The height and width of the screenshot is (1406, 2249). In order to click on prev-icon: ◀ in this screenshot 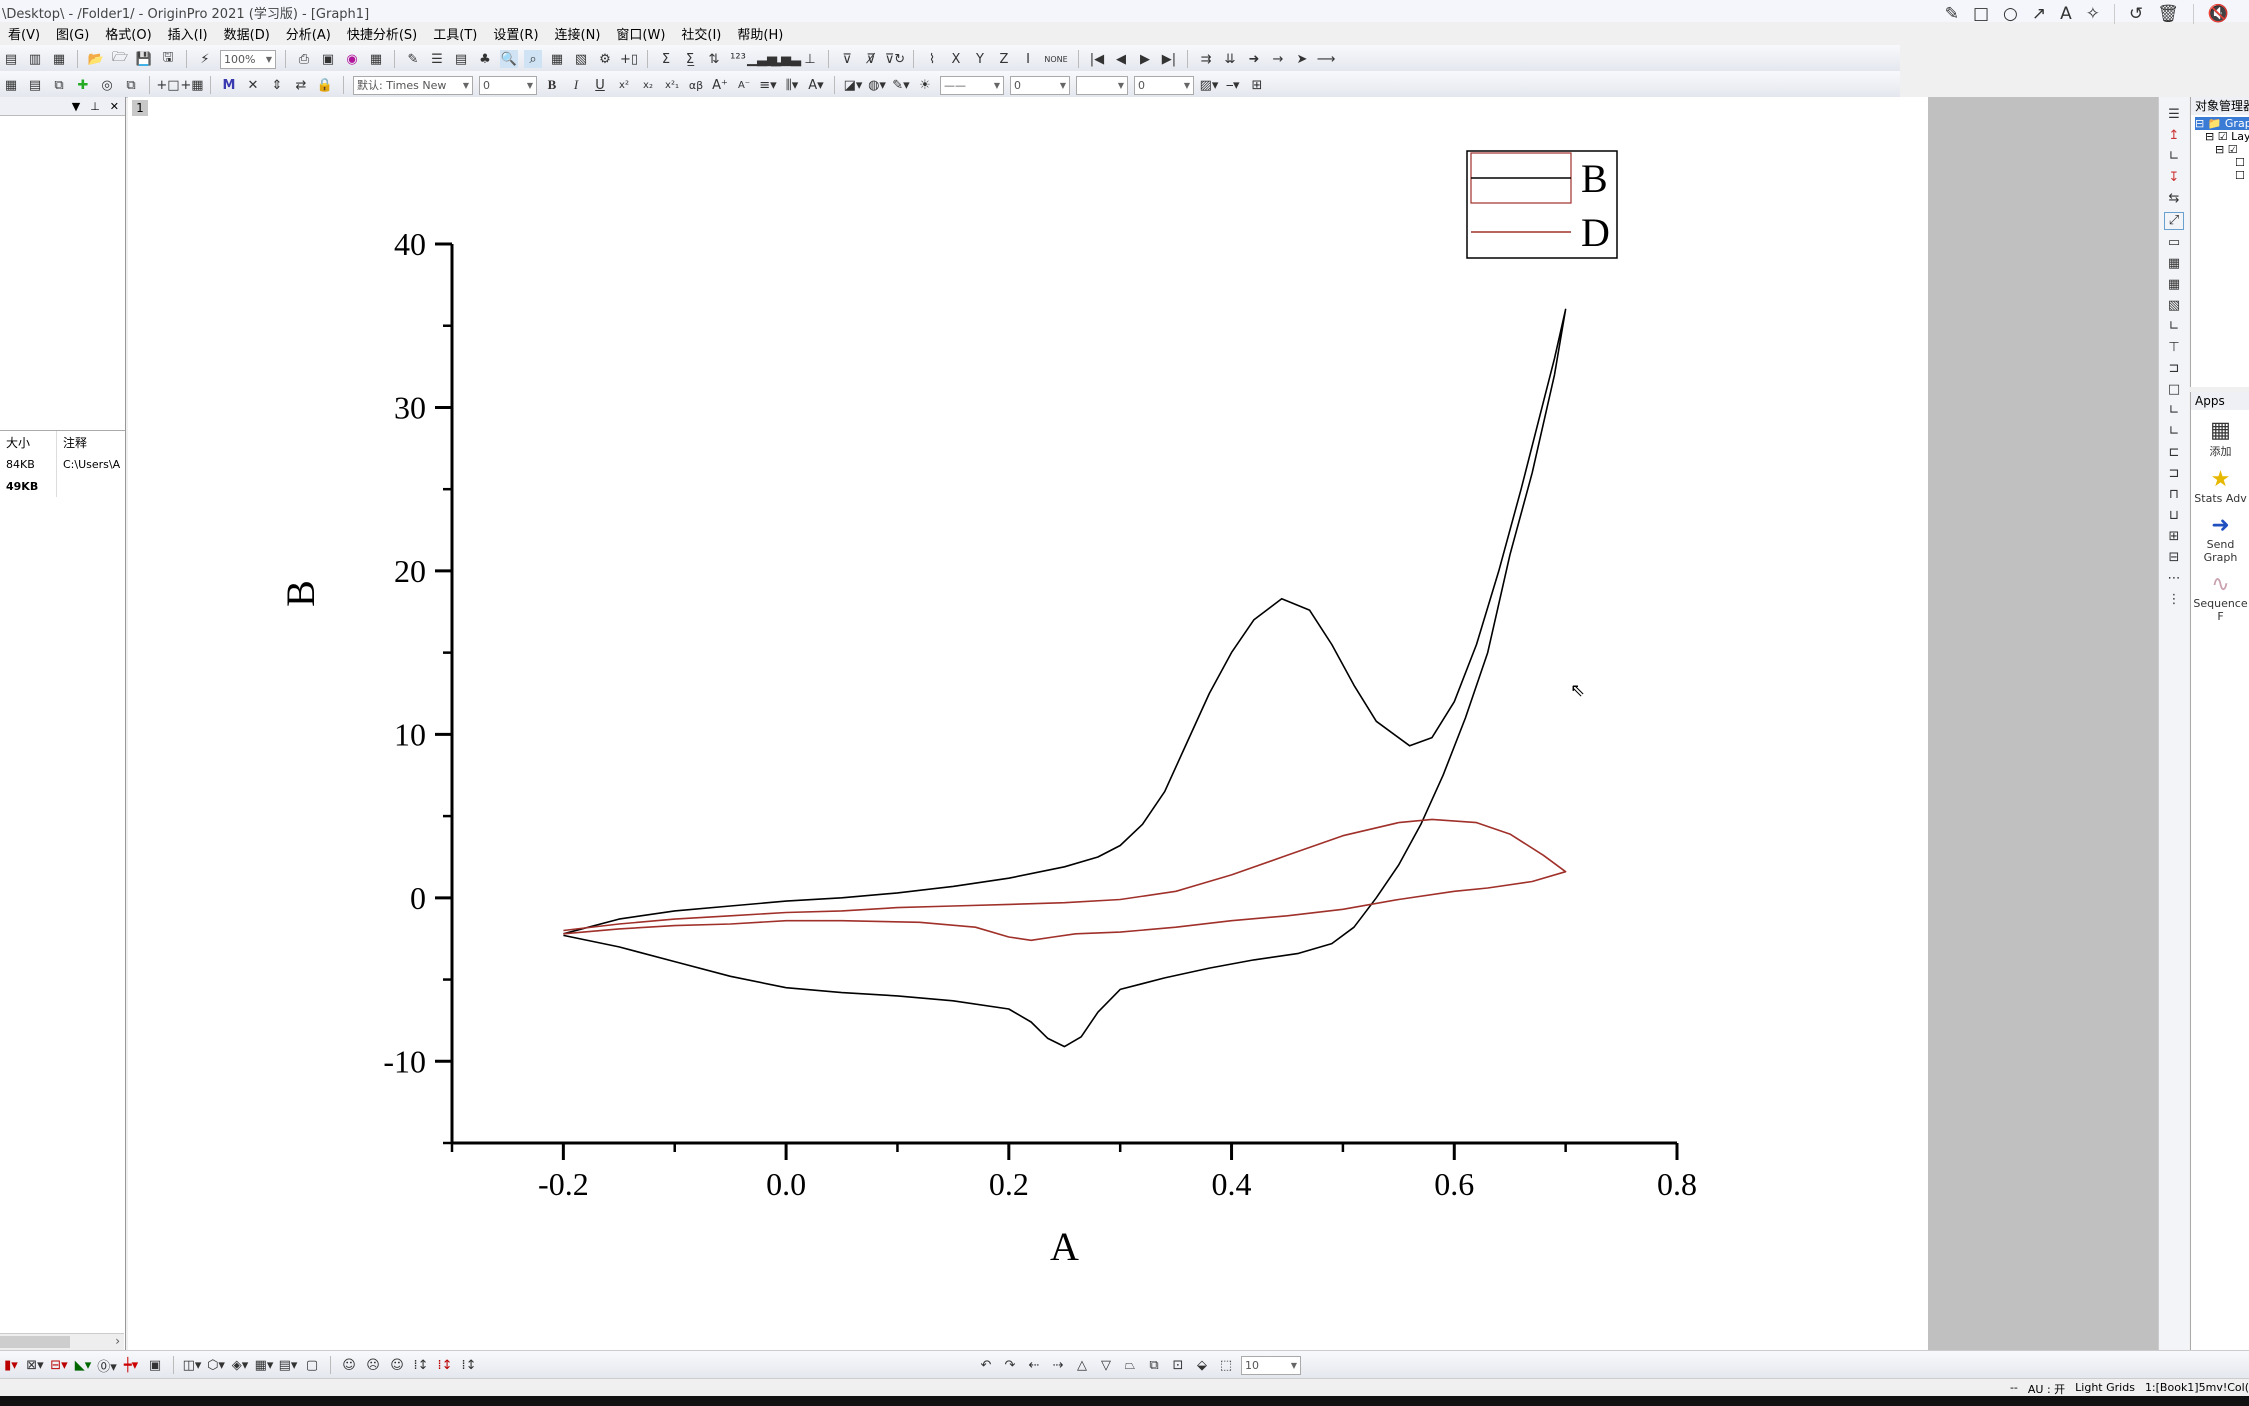, I will do `click(1121, 59)`.